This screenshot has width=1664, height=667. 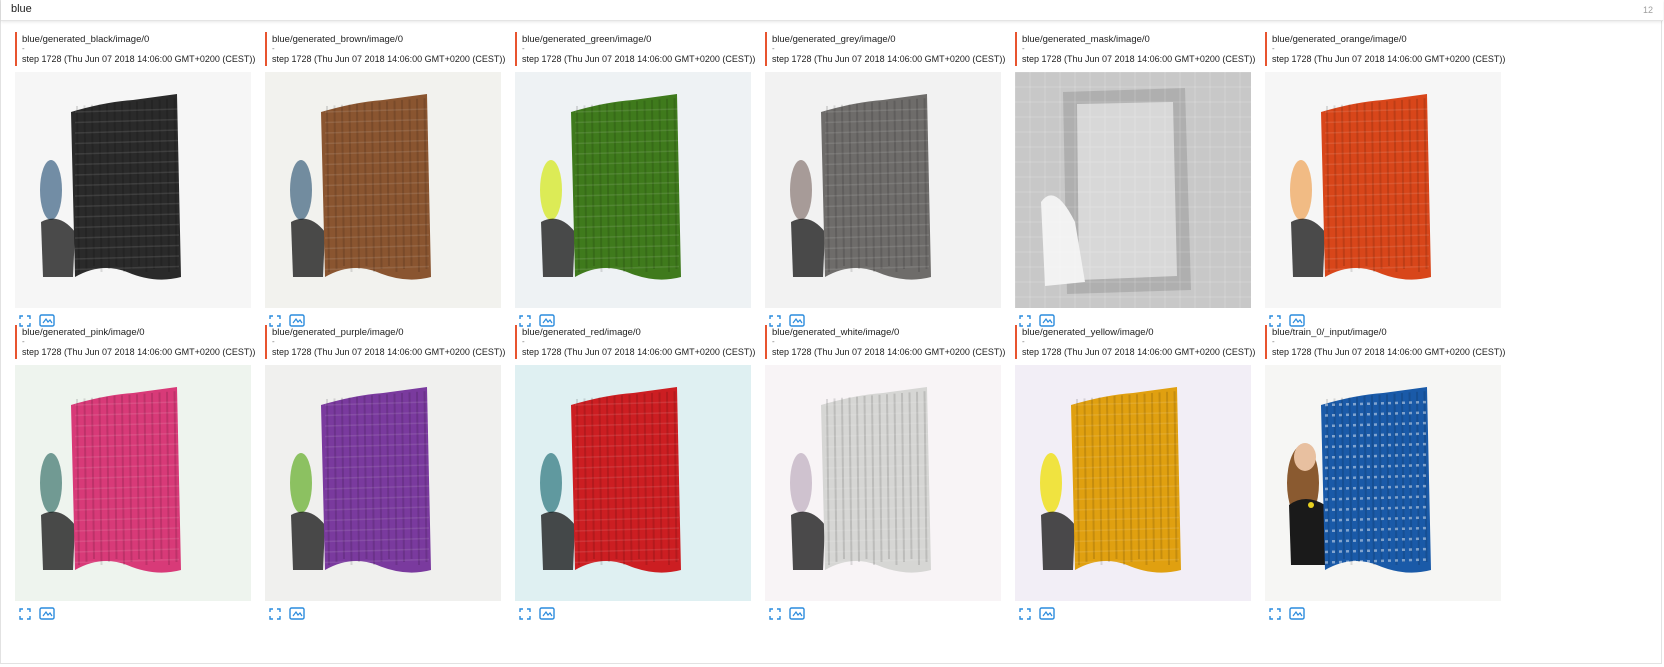 What do you see at coordinates (836, 332) in the screenshot?
I see `card-title: blue/generated_white/image/0` at bounding box center [836, 332].